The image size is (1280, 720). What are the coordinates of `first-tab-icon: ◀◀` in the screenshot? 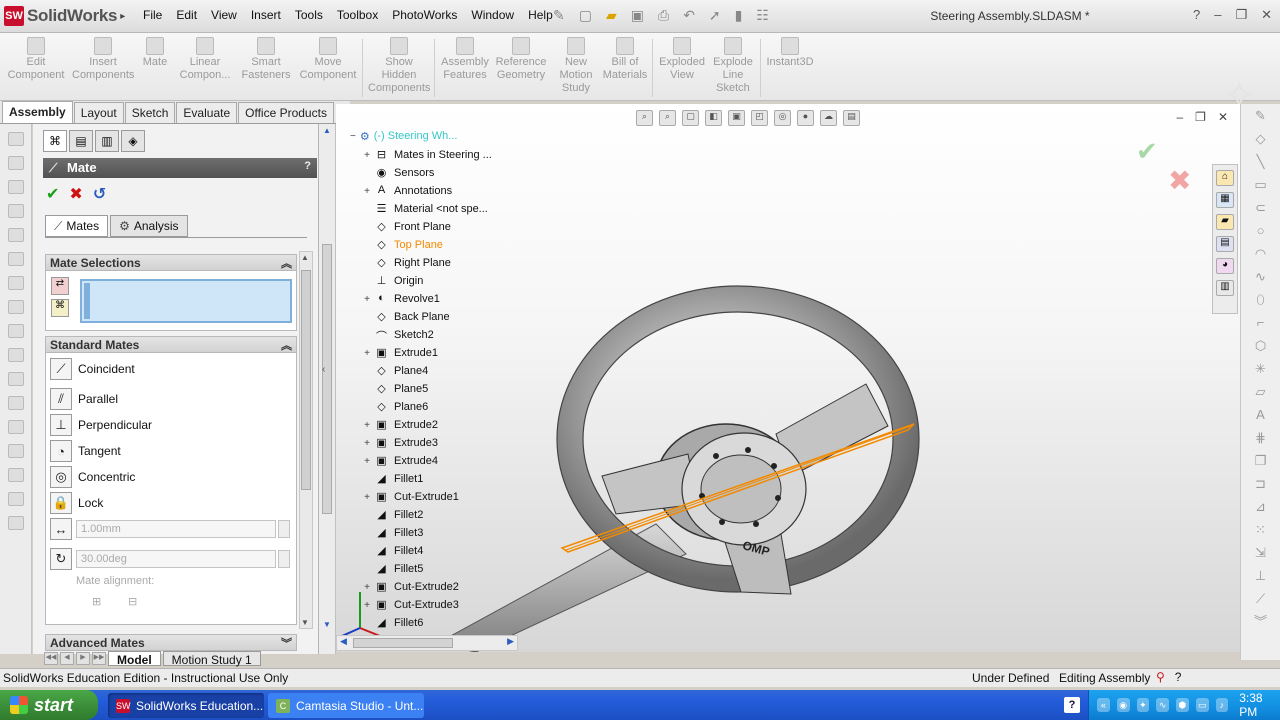 It's located at (51, 658).